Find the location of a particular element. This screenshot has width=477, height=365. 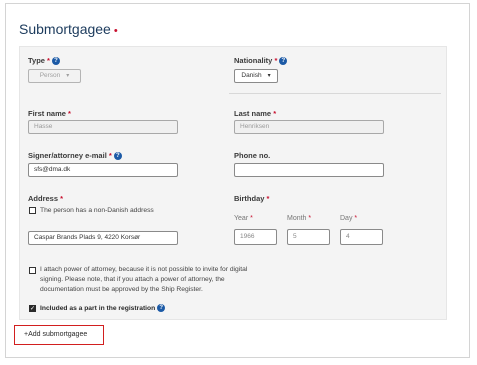

add-submortgagee-button: +Add submortgagee is located at coordinates (59, 335).